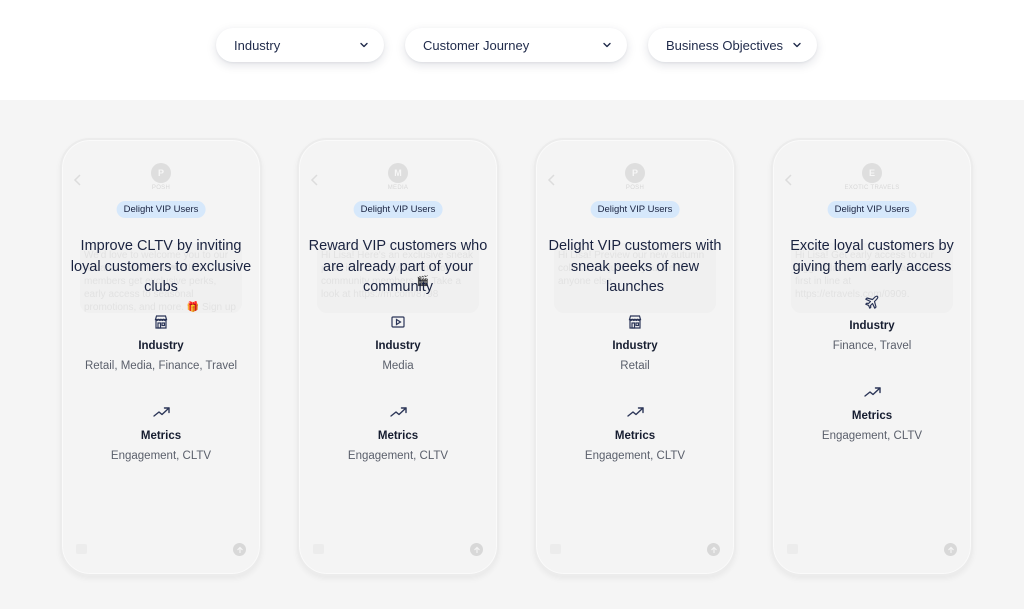 The image size is (1024, 609). What do you see at coordinates (476, 45) in the screenshot?
I see `customer-journey-filter-label: Customer Journey` at bounding box center [476, 45].